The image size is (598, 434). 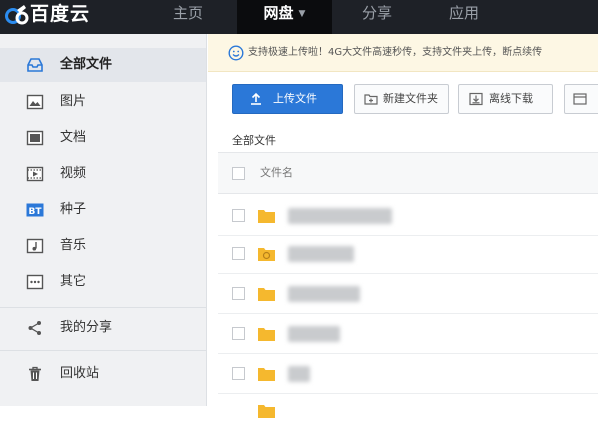 I want to click on sidebar-item-label: 图片, so click(x=73, y=101).